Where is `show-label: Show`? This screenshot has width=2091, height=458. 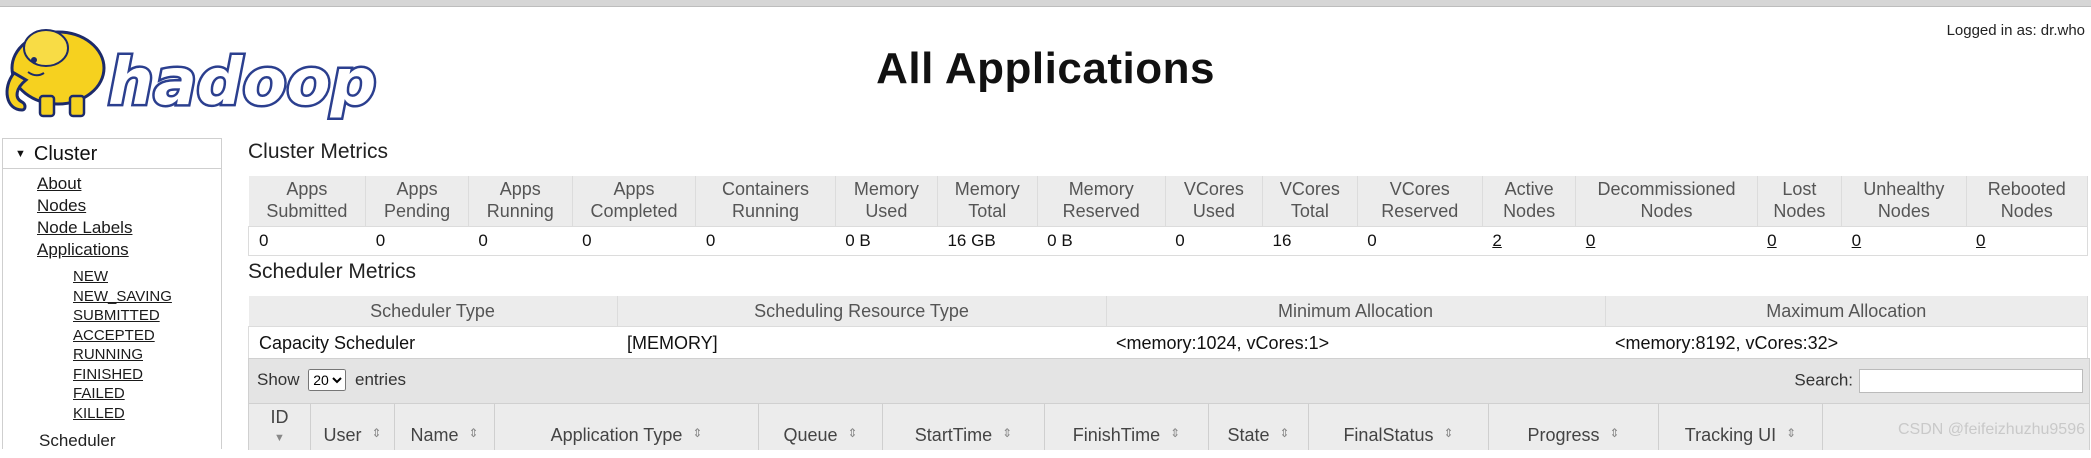 show-label: Show is located at coordinates (278, 379).